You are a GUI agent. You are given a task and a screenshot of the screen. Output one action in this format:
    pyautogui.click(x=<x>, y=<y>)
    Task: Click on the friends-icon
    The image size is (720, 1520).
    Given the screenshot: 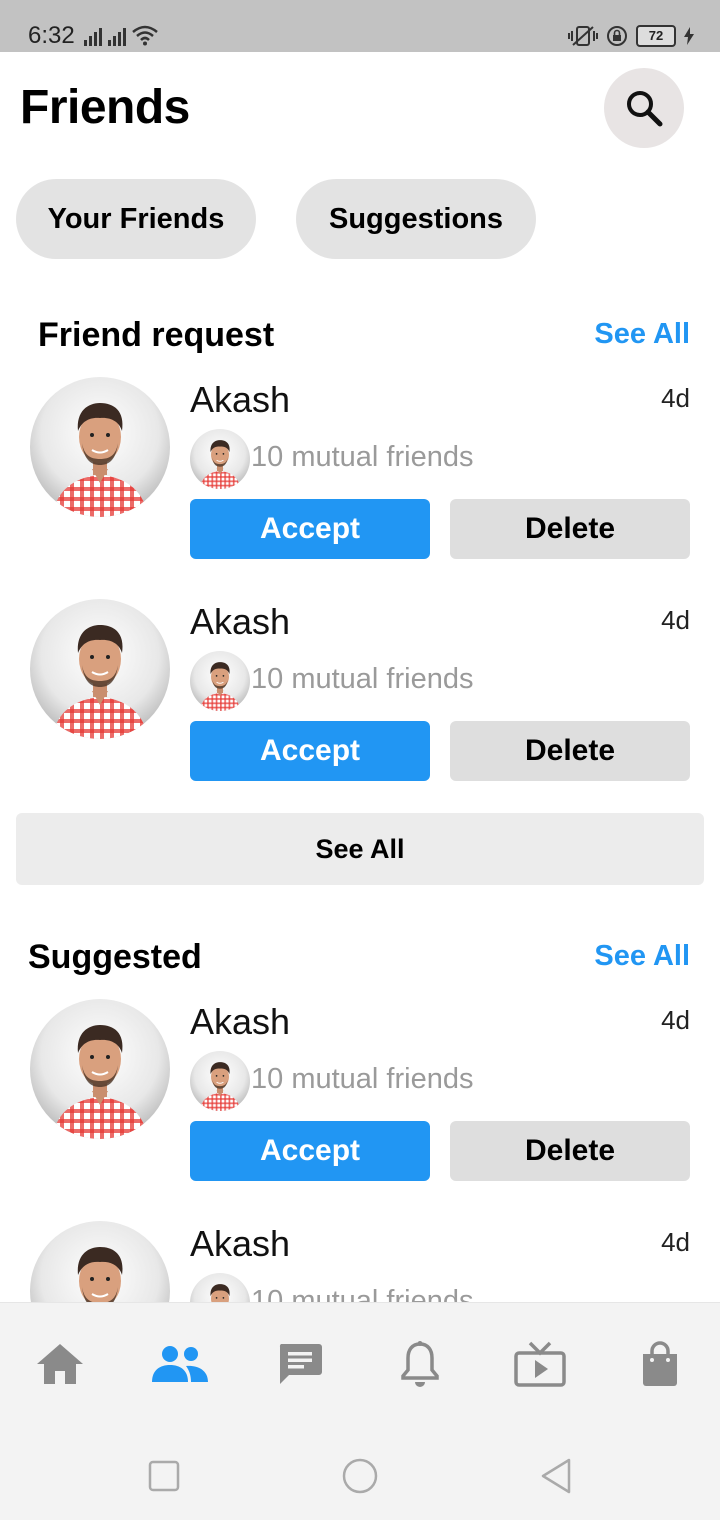 What is the action you would take?
    pyautogui.click(x=180, y=1364)
    